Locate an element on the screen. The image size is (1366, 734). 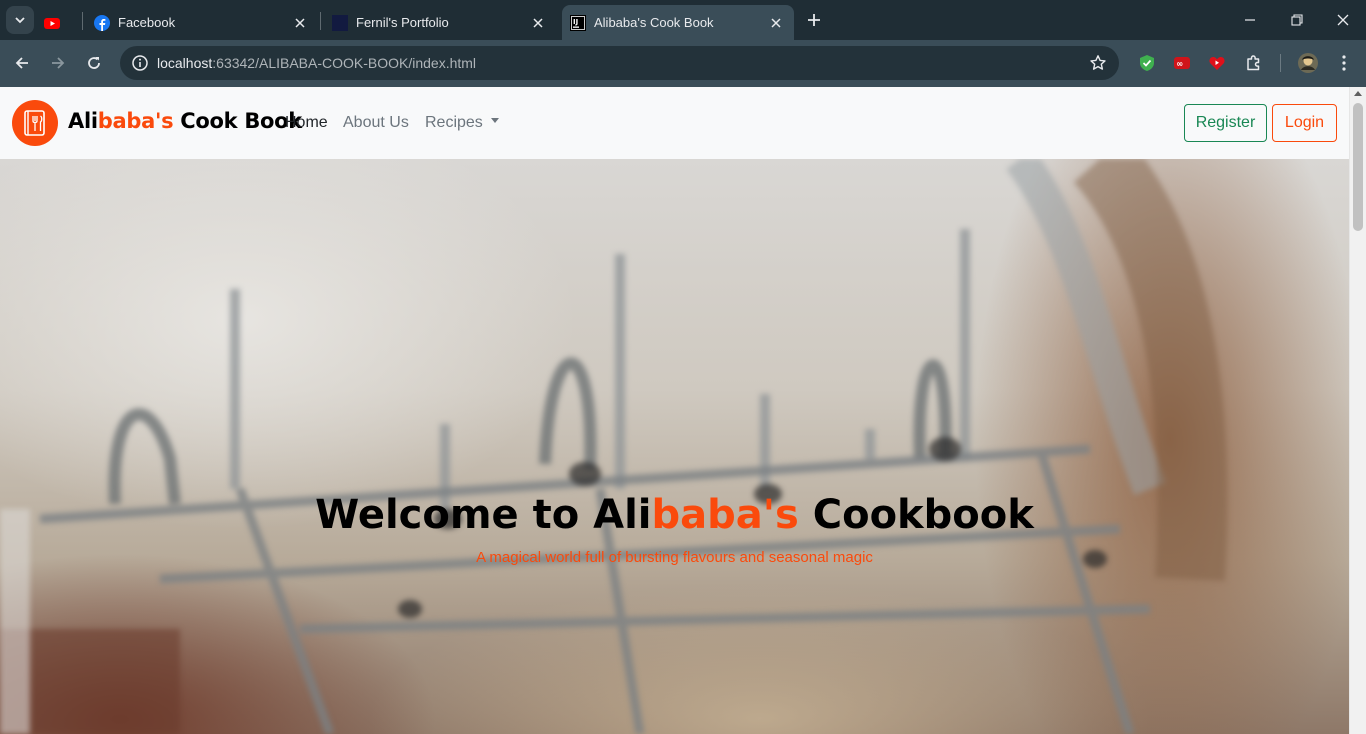
nav-about-us: About Us is located at coordinates (376, 123).